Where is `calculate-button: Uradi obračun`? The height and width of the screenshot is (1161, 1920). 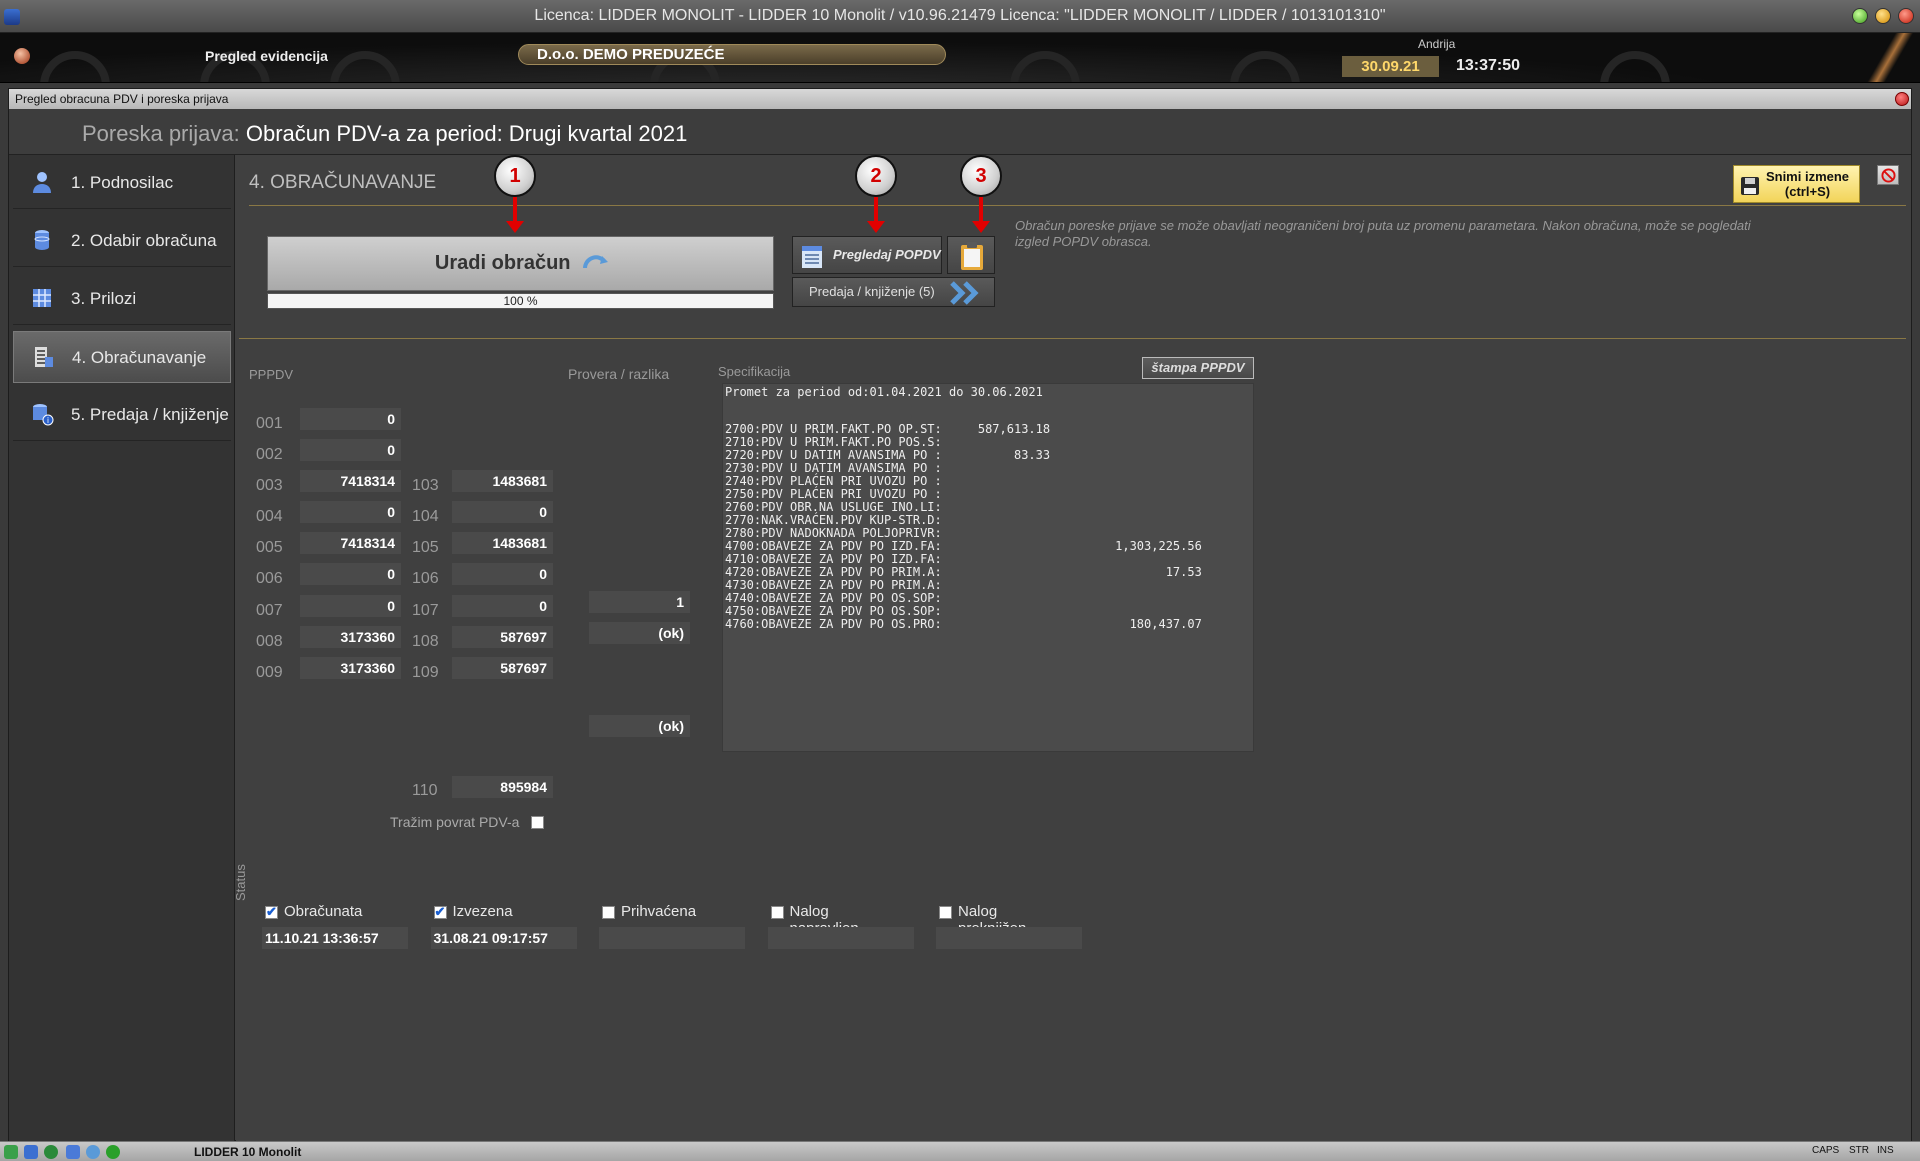
calculate-button: Uradi obračun is located at coordinates (520, 263).